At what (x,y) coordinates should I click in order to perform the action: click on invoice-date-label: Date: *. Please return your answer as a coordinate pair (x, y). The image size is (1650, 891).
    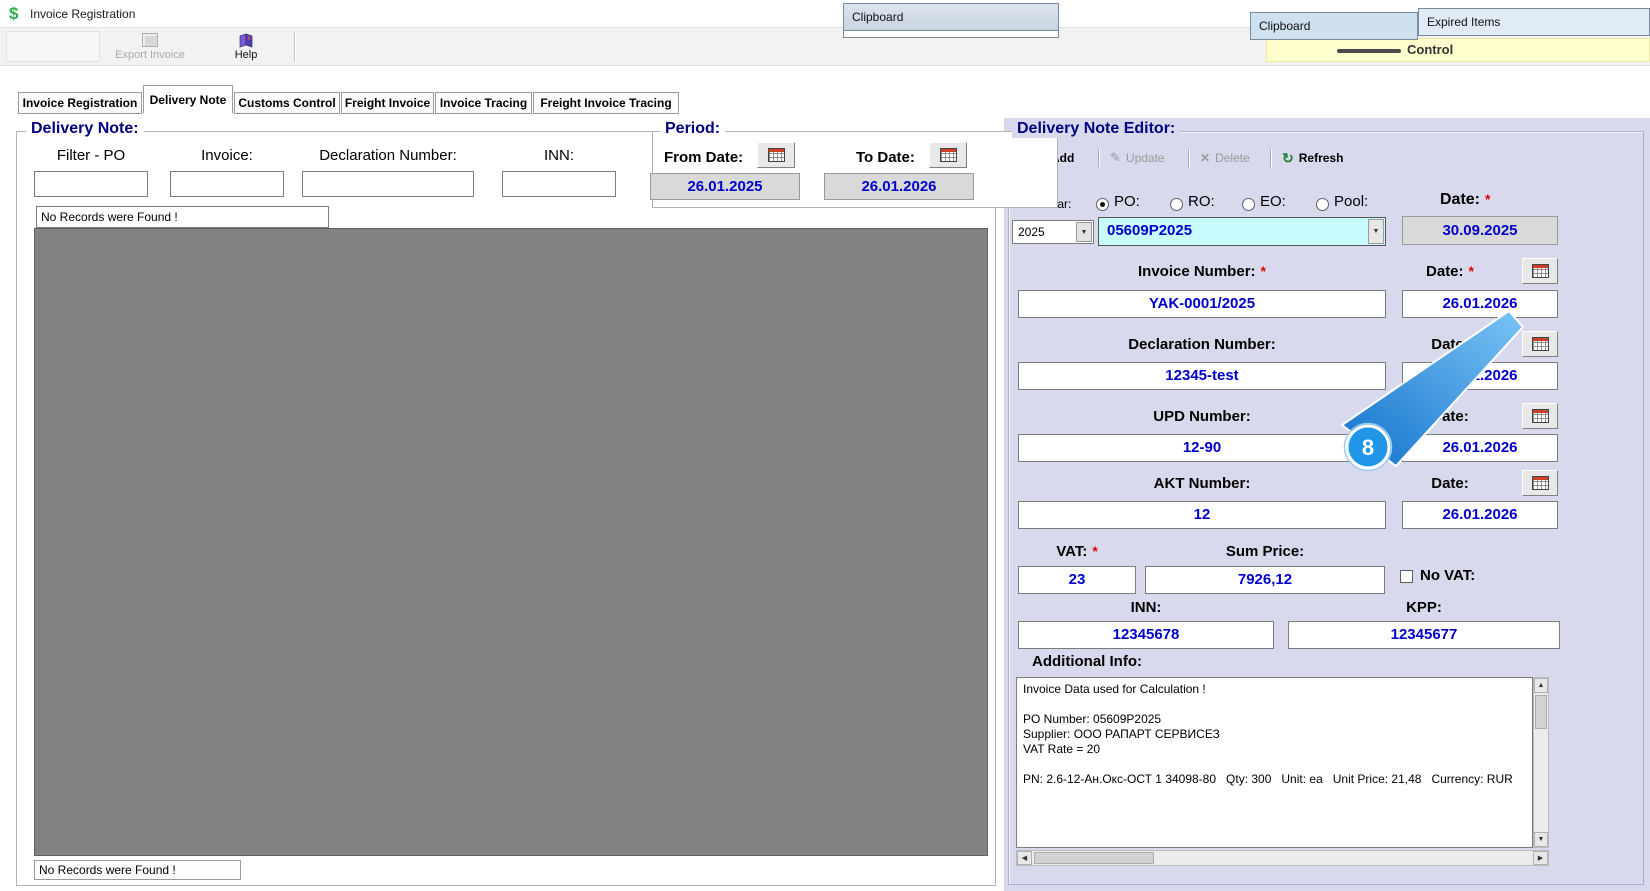
    Looking at the image, I should click on (1450, 271).